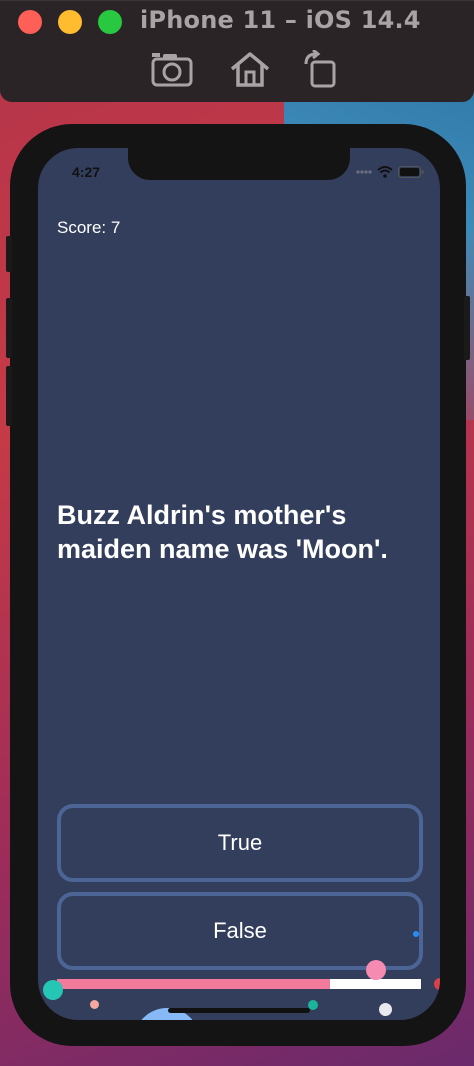 The width and height of the screenshot is (474, 1066). Describe the element at coordinates (240, 931) in the screenshot. I see `false-button: False` at that location.